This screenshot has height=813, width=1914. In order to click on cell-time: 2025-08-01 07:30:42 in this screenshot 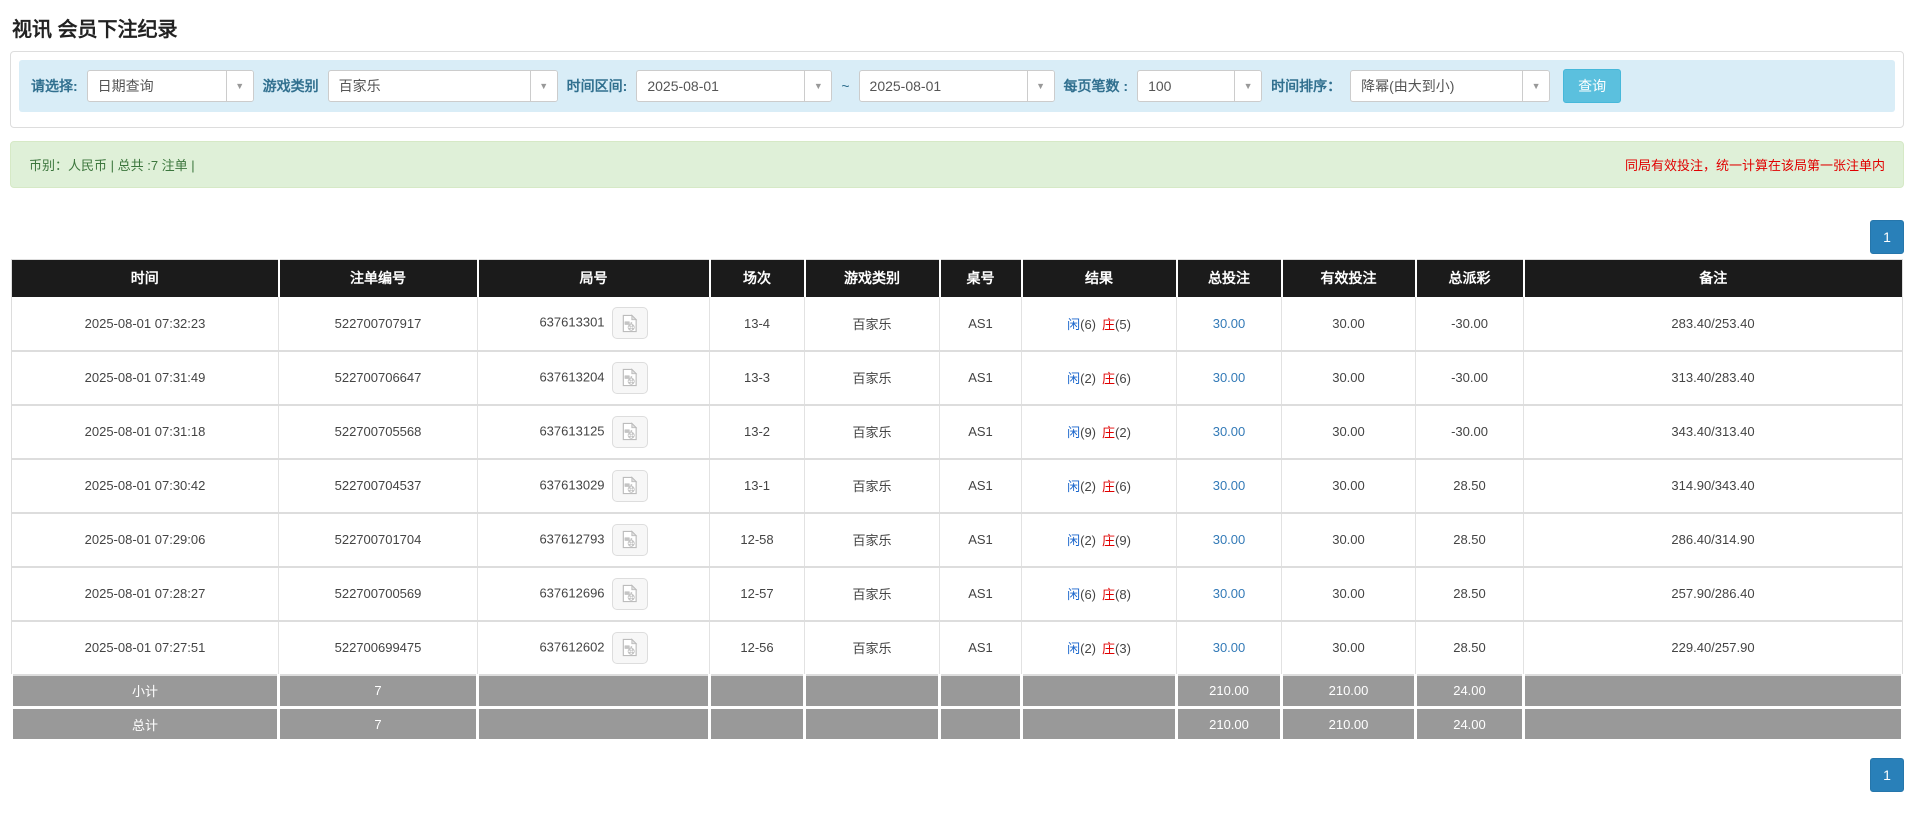, I will do `click(145, 486)`.